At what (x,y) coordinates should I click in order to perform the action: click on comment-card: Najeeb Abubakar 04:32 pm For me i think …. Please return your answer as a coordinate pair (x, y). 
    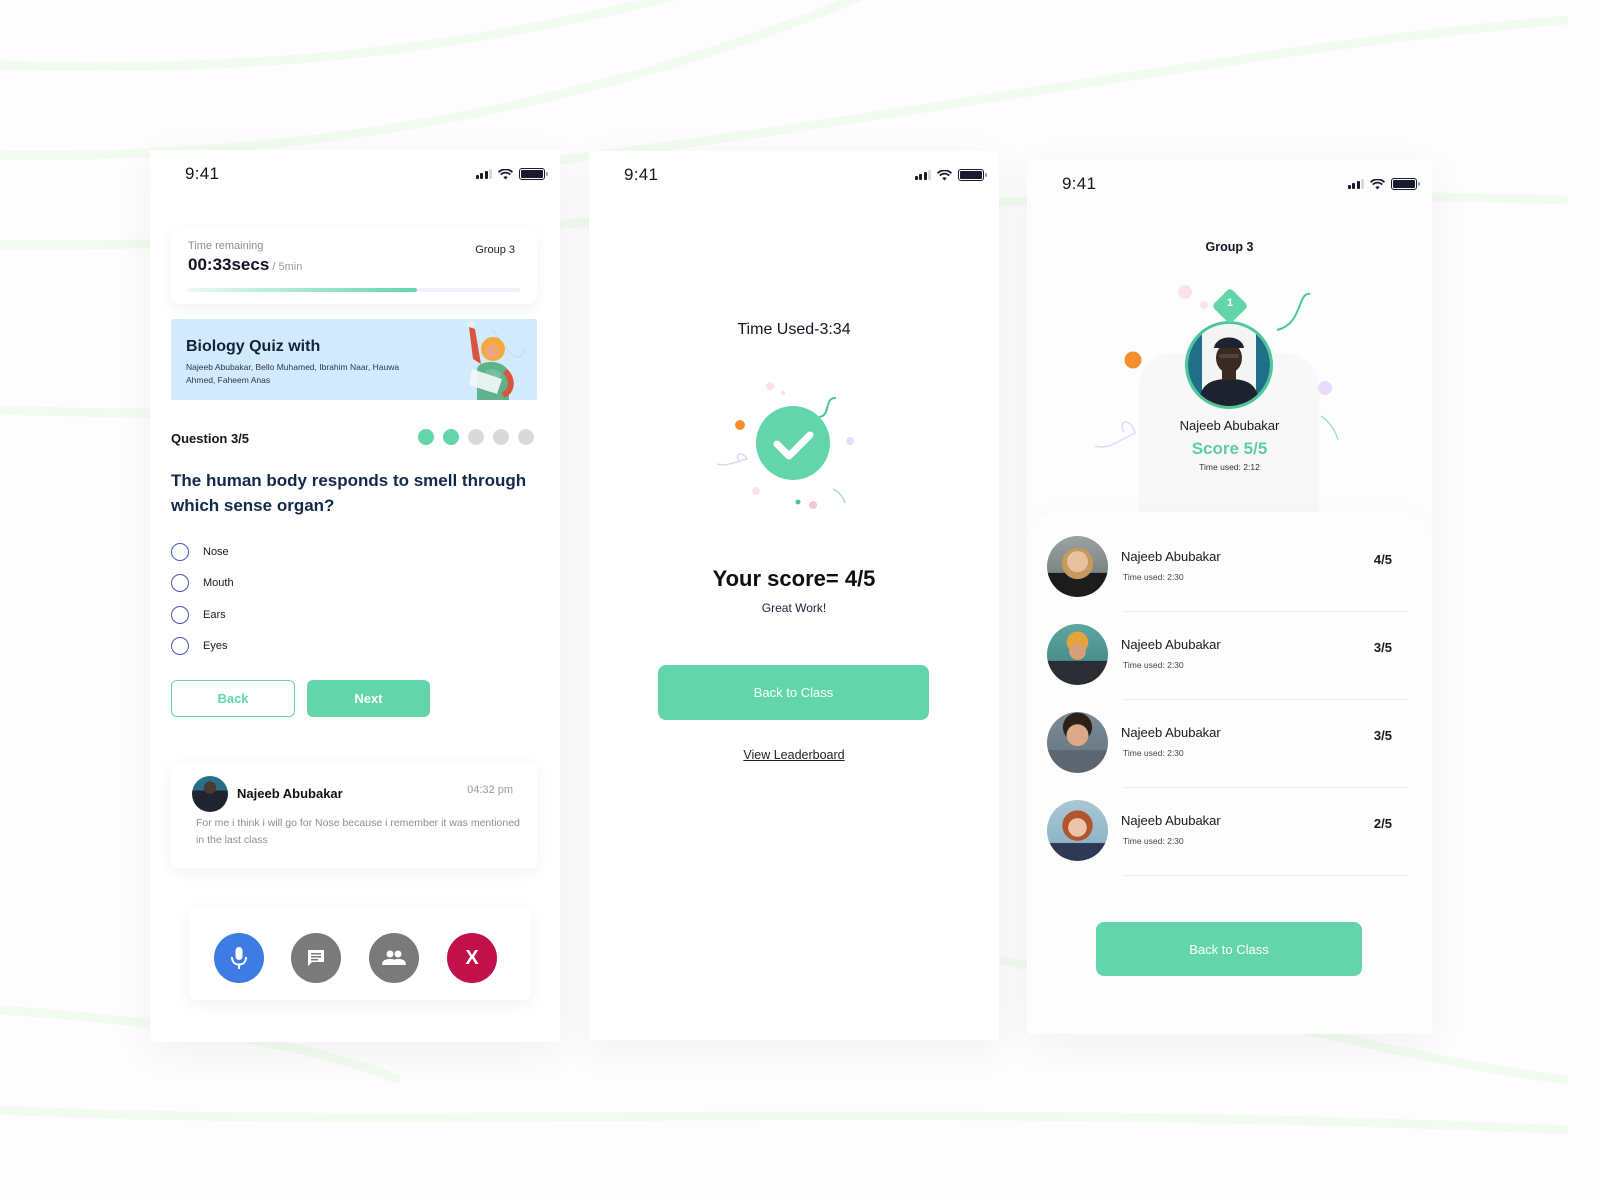
    Looking at the image, I should click on (354, 815).